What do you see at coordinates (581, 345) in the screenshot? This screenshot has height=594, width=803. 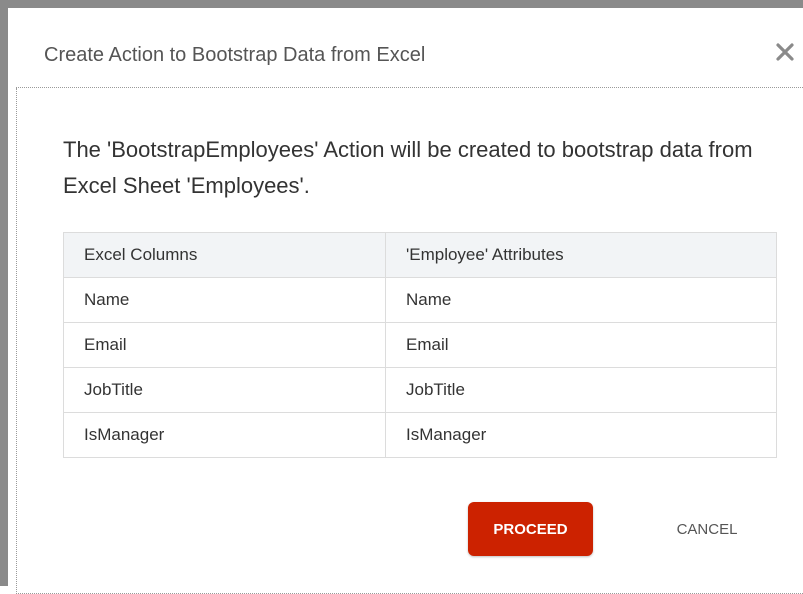 I see `attribute-cell: Email` at bounding box center [581, 345].